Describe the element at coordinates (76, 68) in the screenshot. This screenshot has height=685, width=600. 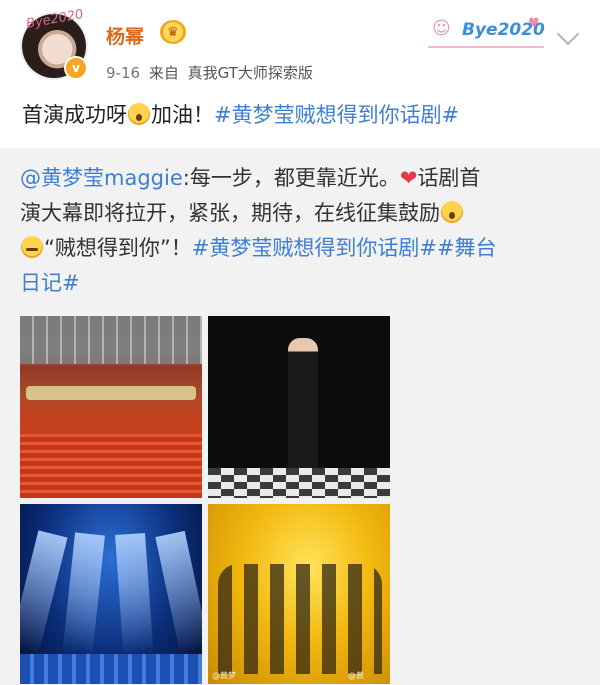
I see `verified-badge-icon: v` at that location.